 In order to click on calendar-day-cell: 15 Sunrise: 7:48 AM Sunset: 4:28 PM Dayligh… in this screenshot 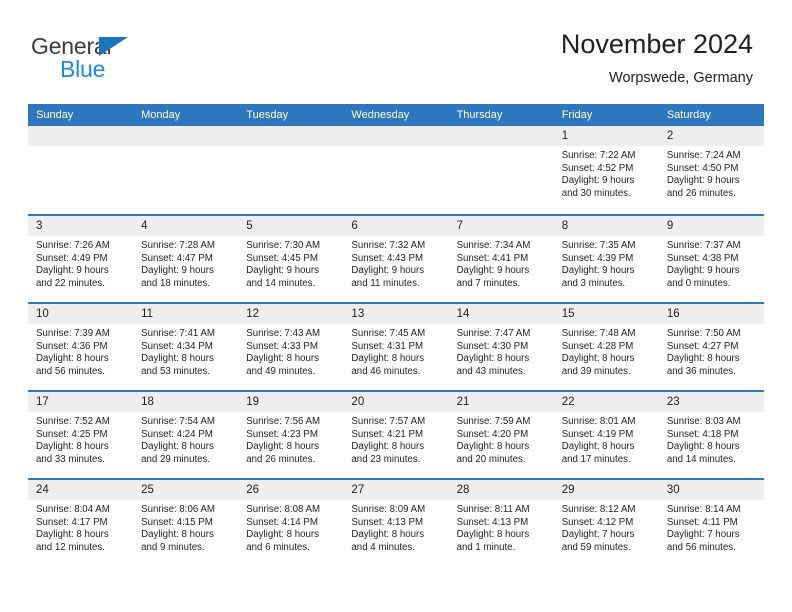, I will do `click(606, 347)`.